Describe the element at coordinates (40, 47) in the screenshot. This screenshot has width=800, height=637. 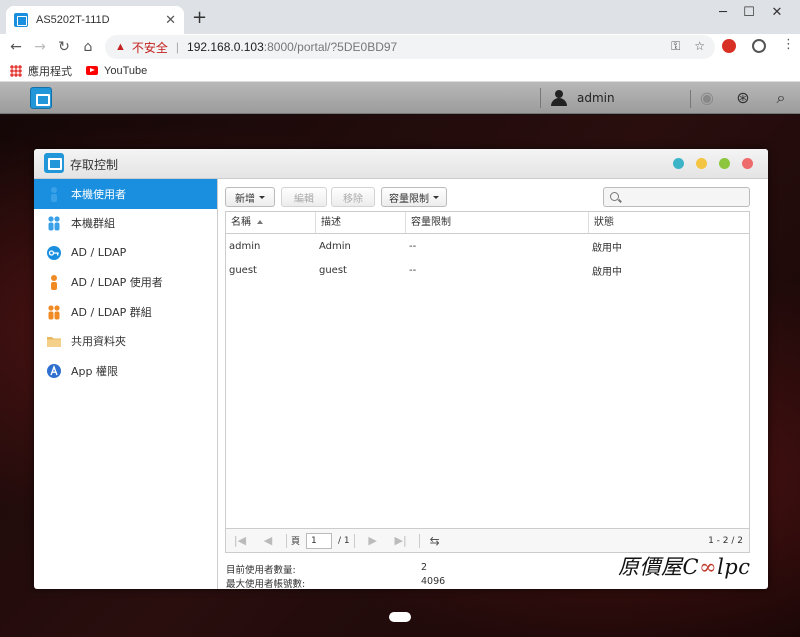
I see `forward-icon: →` at that location.